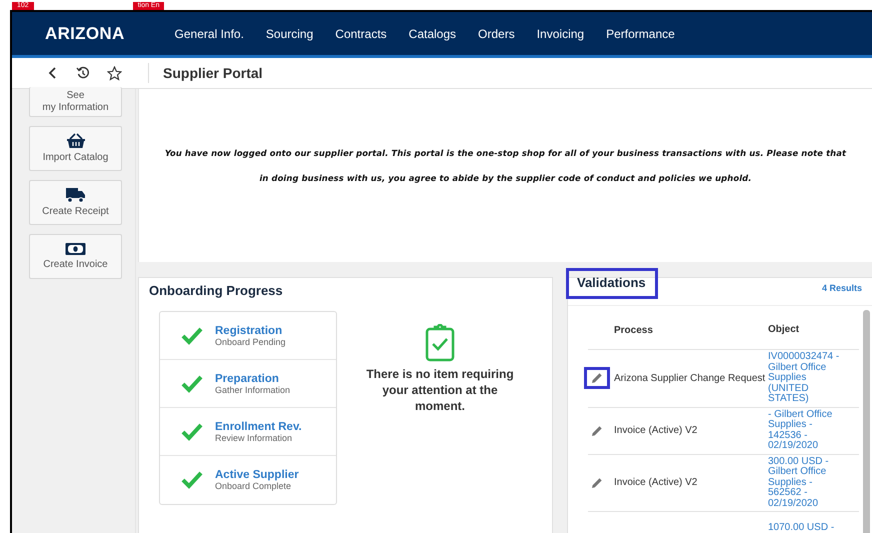 This screenshot has height=533, width=872. What do you see at coordinates (209, 33) in the screenshot?
I see `nav-link: General Info.` at bounding box center [209, 33].